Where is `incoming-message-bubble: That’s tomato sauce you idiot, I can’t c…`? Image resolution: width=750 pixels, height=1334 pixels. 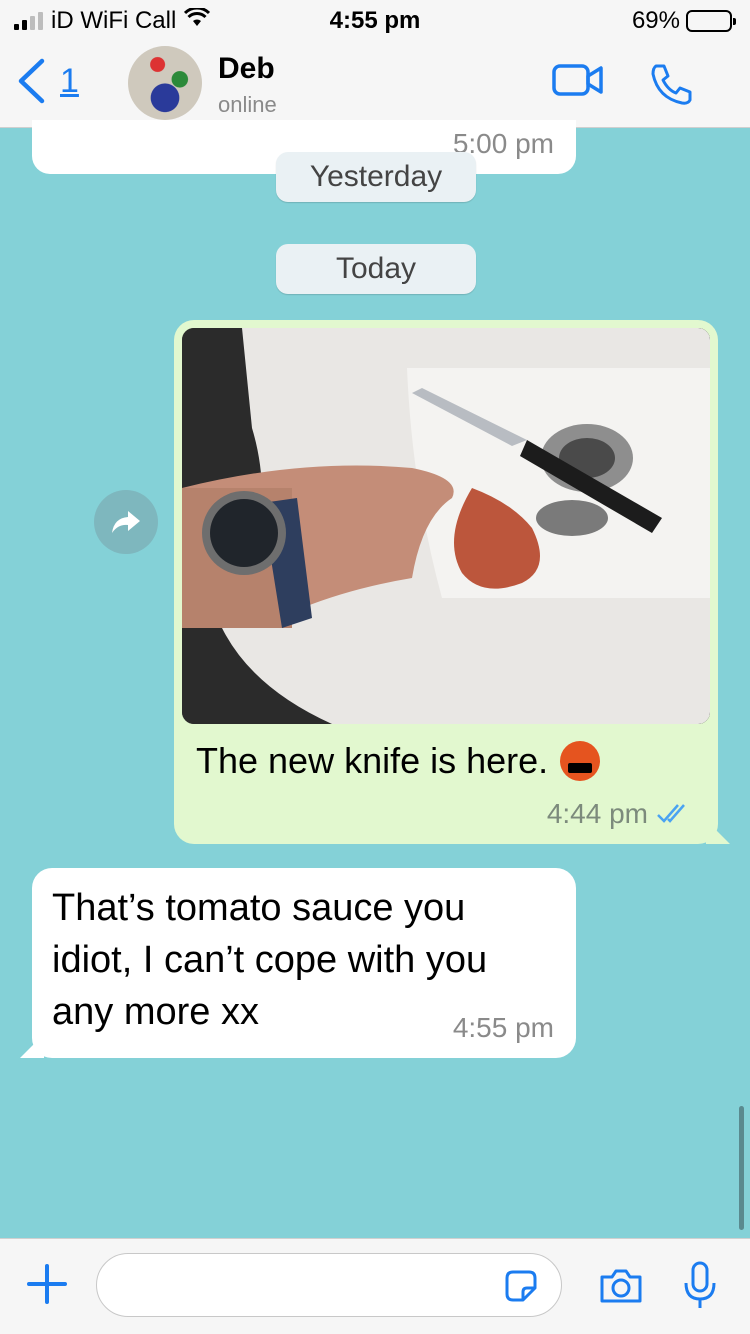 incoming-message-bubble: That’s tomato sauce you idiot, I can’t c… is located at coordinates (304, 963).